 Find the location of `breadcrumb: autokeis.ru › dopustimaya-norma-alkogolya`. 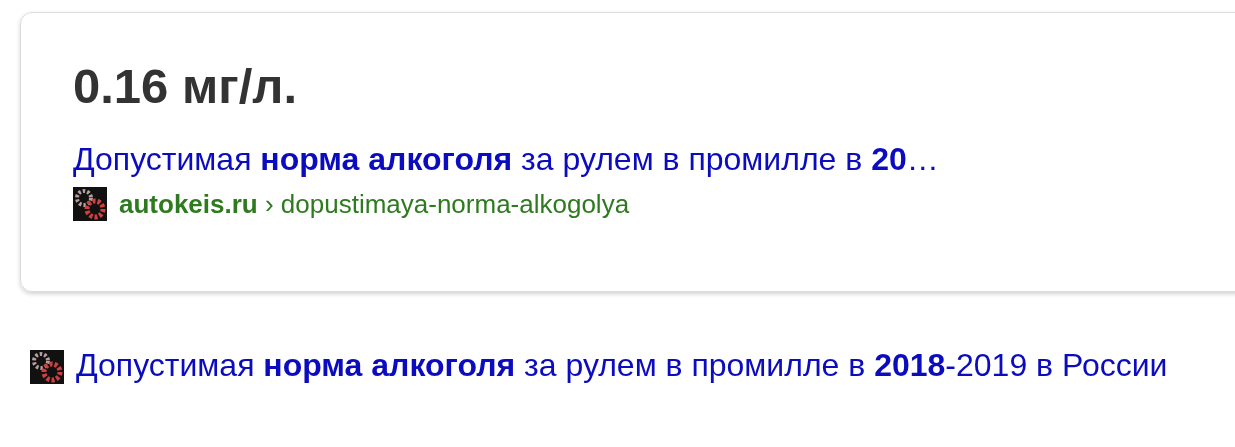

breadcrumb: autokeis.ru › dopustimaya-norma-alkogolya is located at coordinates (374, 204).